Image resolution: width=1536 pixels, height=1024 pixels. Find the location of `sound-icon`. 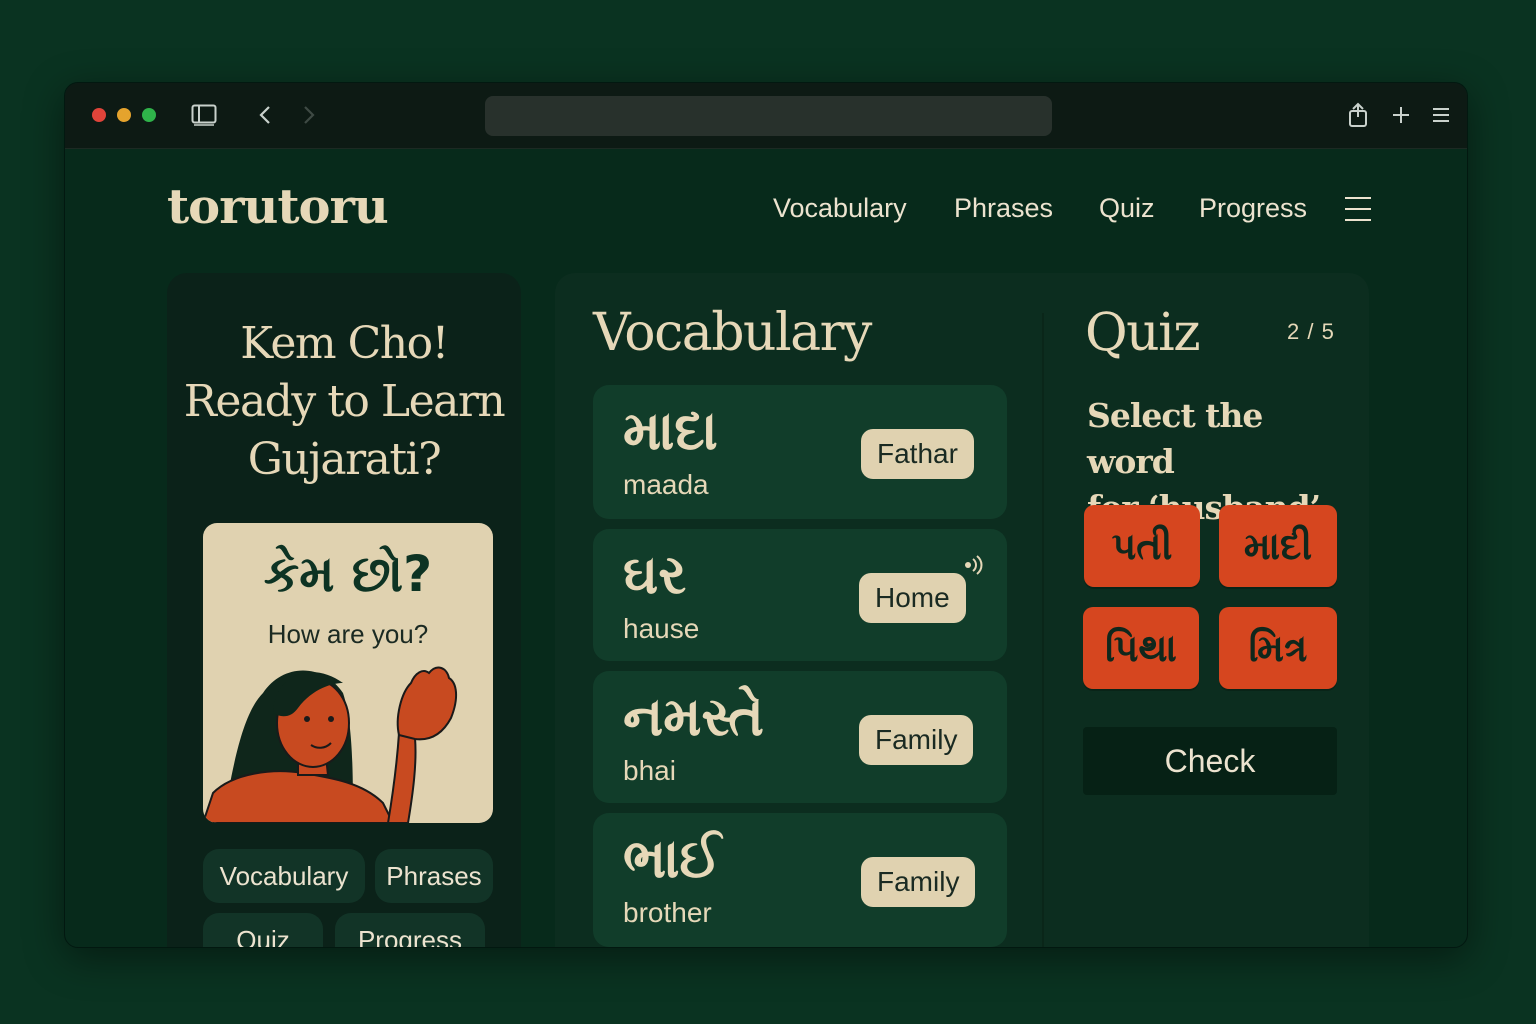

sound-icon is located at coordinates (975, 565).